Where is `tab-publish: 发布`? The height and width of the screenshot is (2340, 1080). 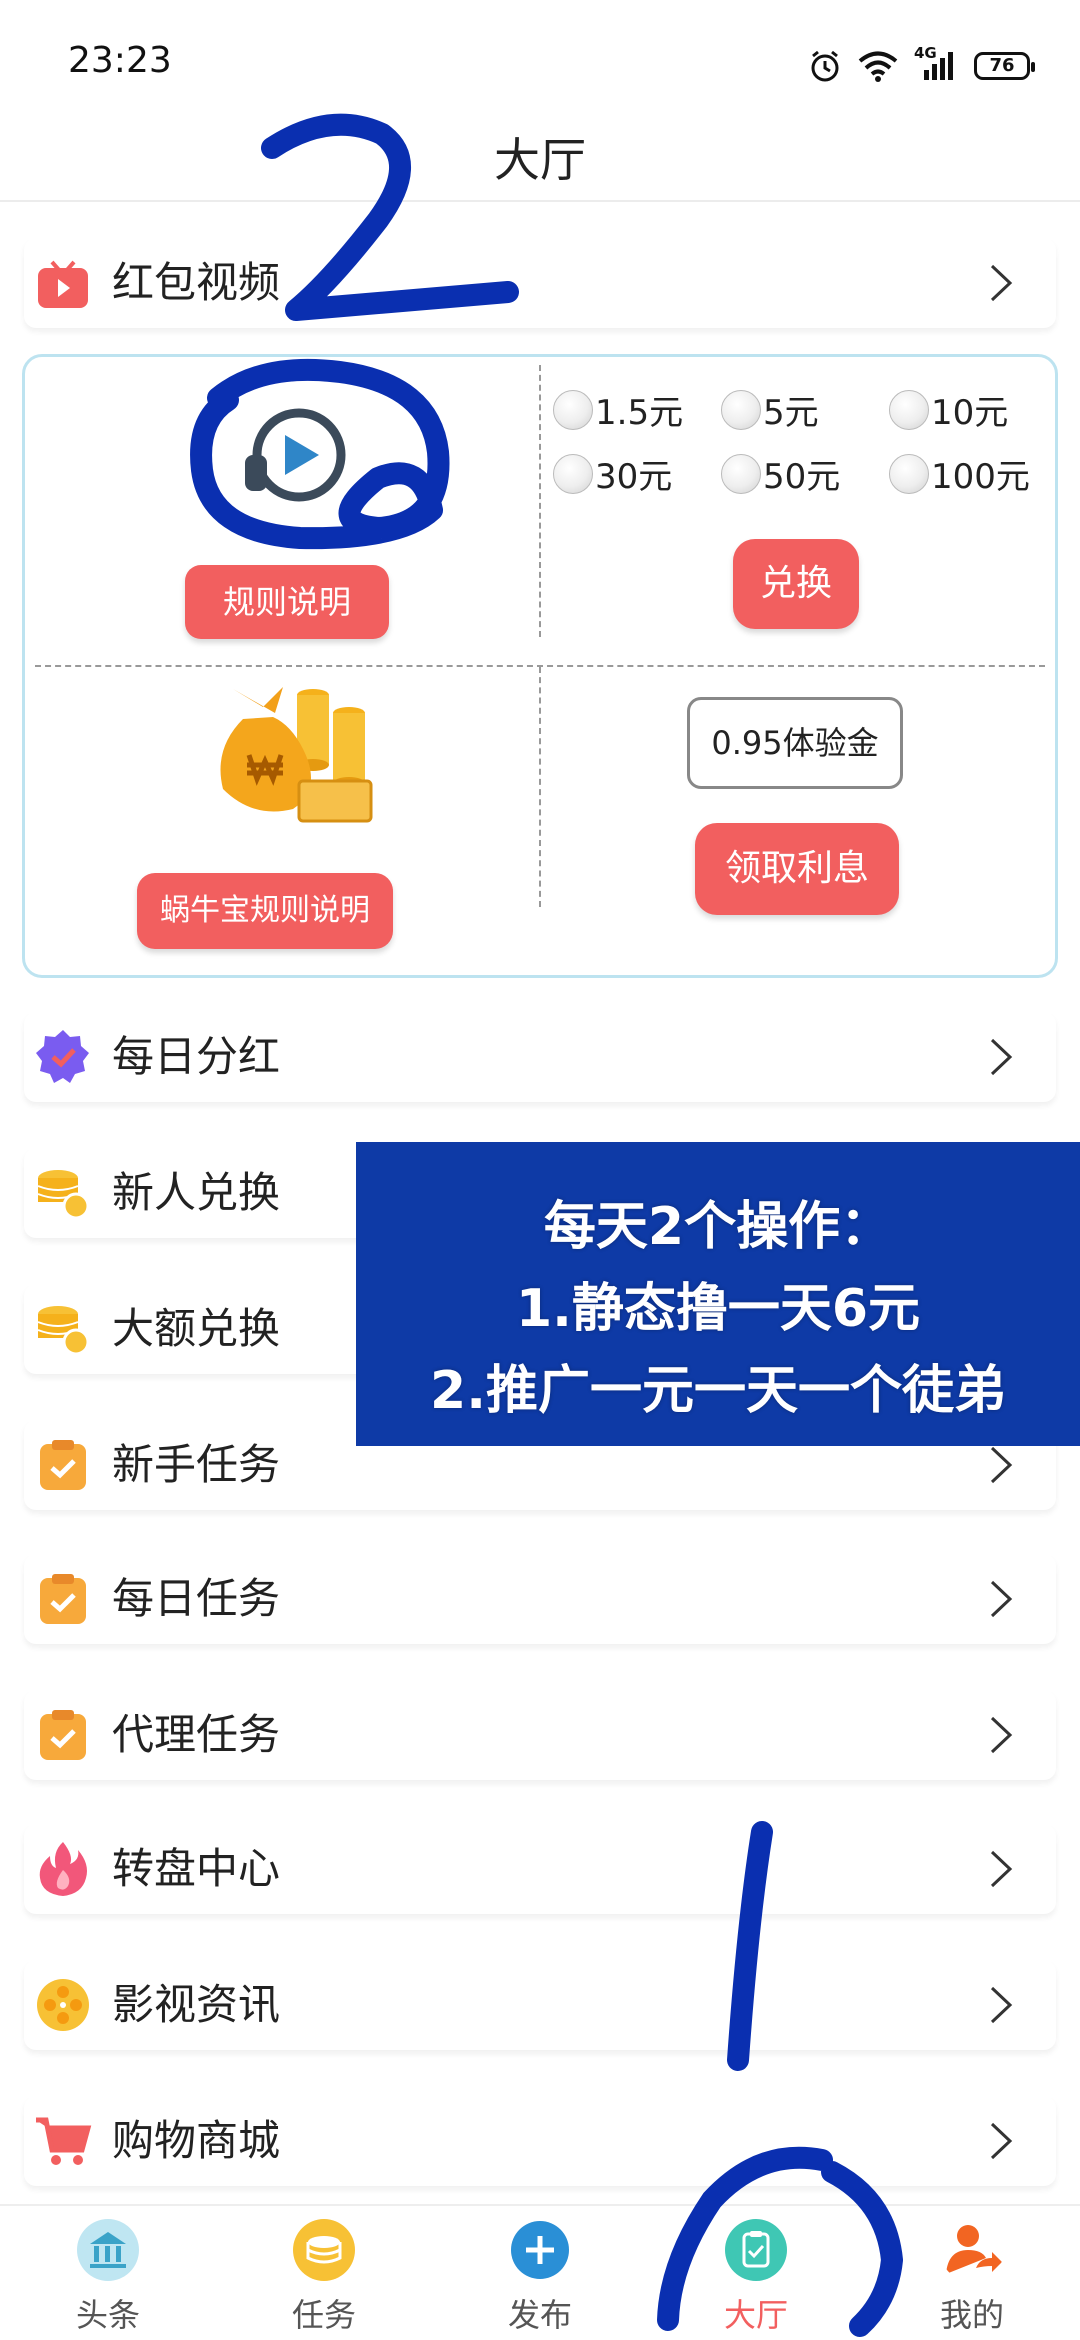 tab-publish: 发布 is located at coordinates (540, 2273).